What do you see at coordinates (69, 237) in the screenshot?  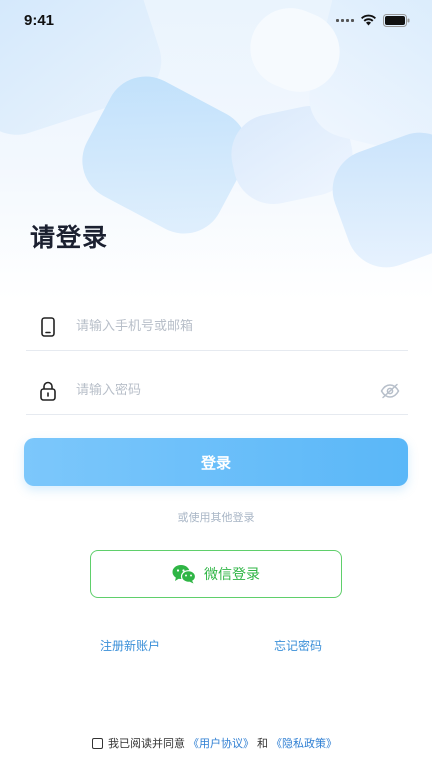 I see `page-title: 请登录` at bounding box center [69, 237].